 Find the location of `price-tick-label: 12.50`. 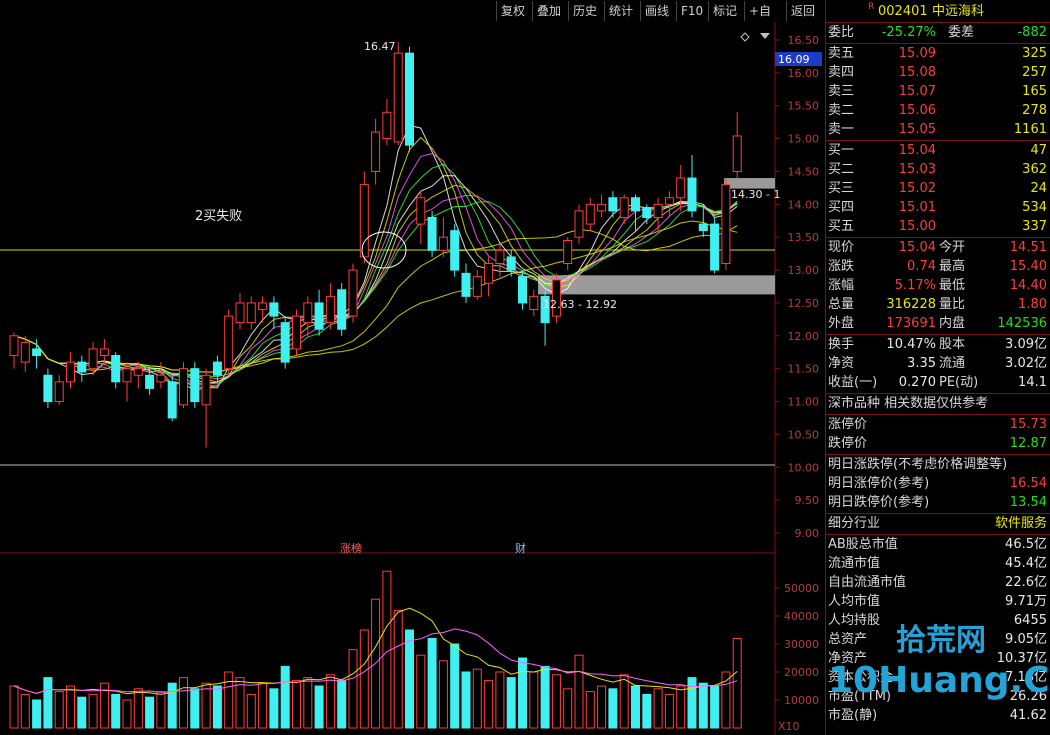

price-tick-label: 12.50 is located at coordinates (804, 303).